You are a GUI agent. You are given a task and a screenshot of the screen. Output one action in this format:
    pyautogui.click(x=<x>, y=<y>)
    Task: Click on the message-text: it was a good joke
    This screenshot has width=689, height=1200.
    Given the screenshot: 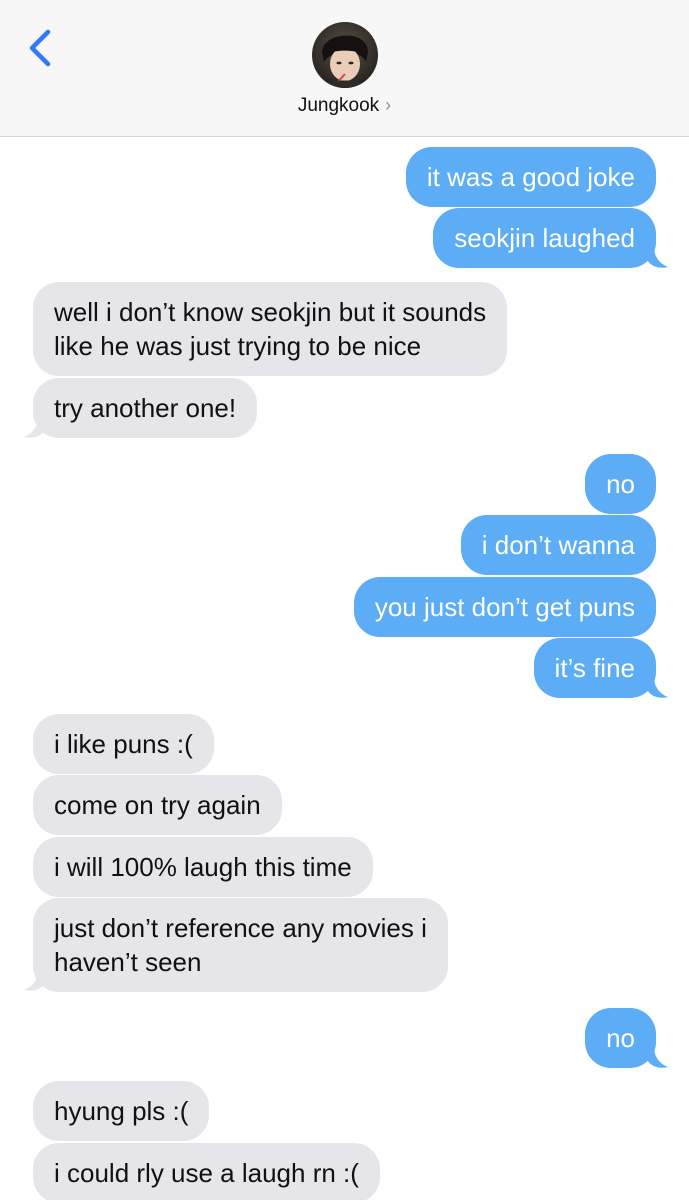 What is the action you would take?
    pyautogui.click(x=530, y=177)
    